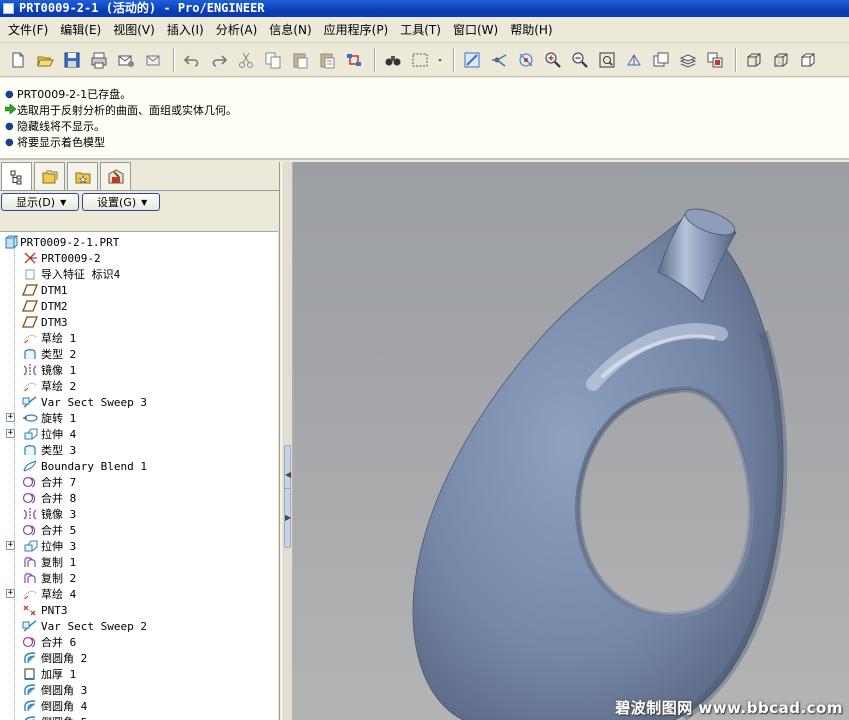 The width and height of the screenshot is (849, 720). Describe the element at coordinates (327, 60) in the screenshot. I see `paste-special-button` at that location.